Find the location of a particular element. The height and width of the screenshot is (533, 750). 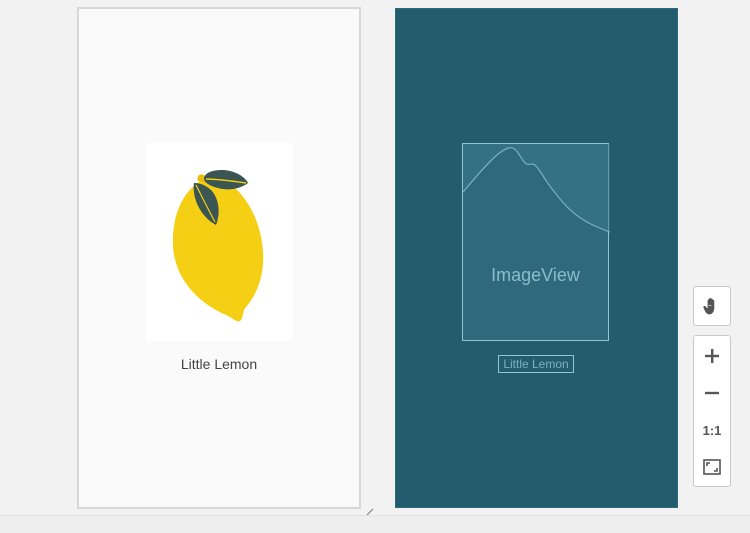

zoom-in-button is located at coordinates (712, 356).